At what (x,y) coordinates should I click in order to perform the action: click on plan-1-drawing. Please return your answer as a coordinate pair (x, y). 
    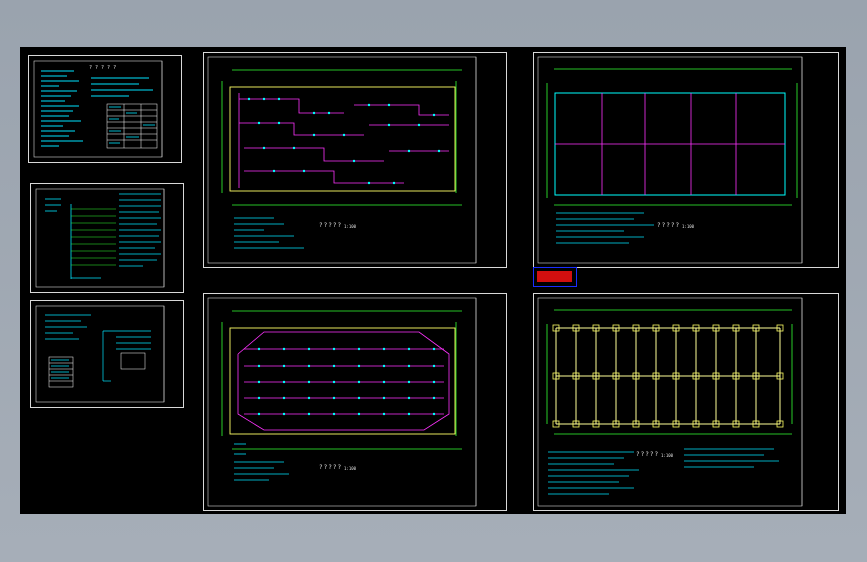
    Looking at the image, I should click on (342, 160).